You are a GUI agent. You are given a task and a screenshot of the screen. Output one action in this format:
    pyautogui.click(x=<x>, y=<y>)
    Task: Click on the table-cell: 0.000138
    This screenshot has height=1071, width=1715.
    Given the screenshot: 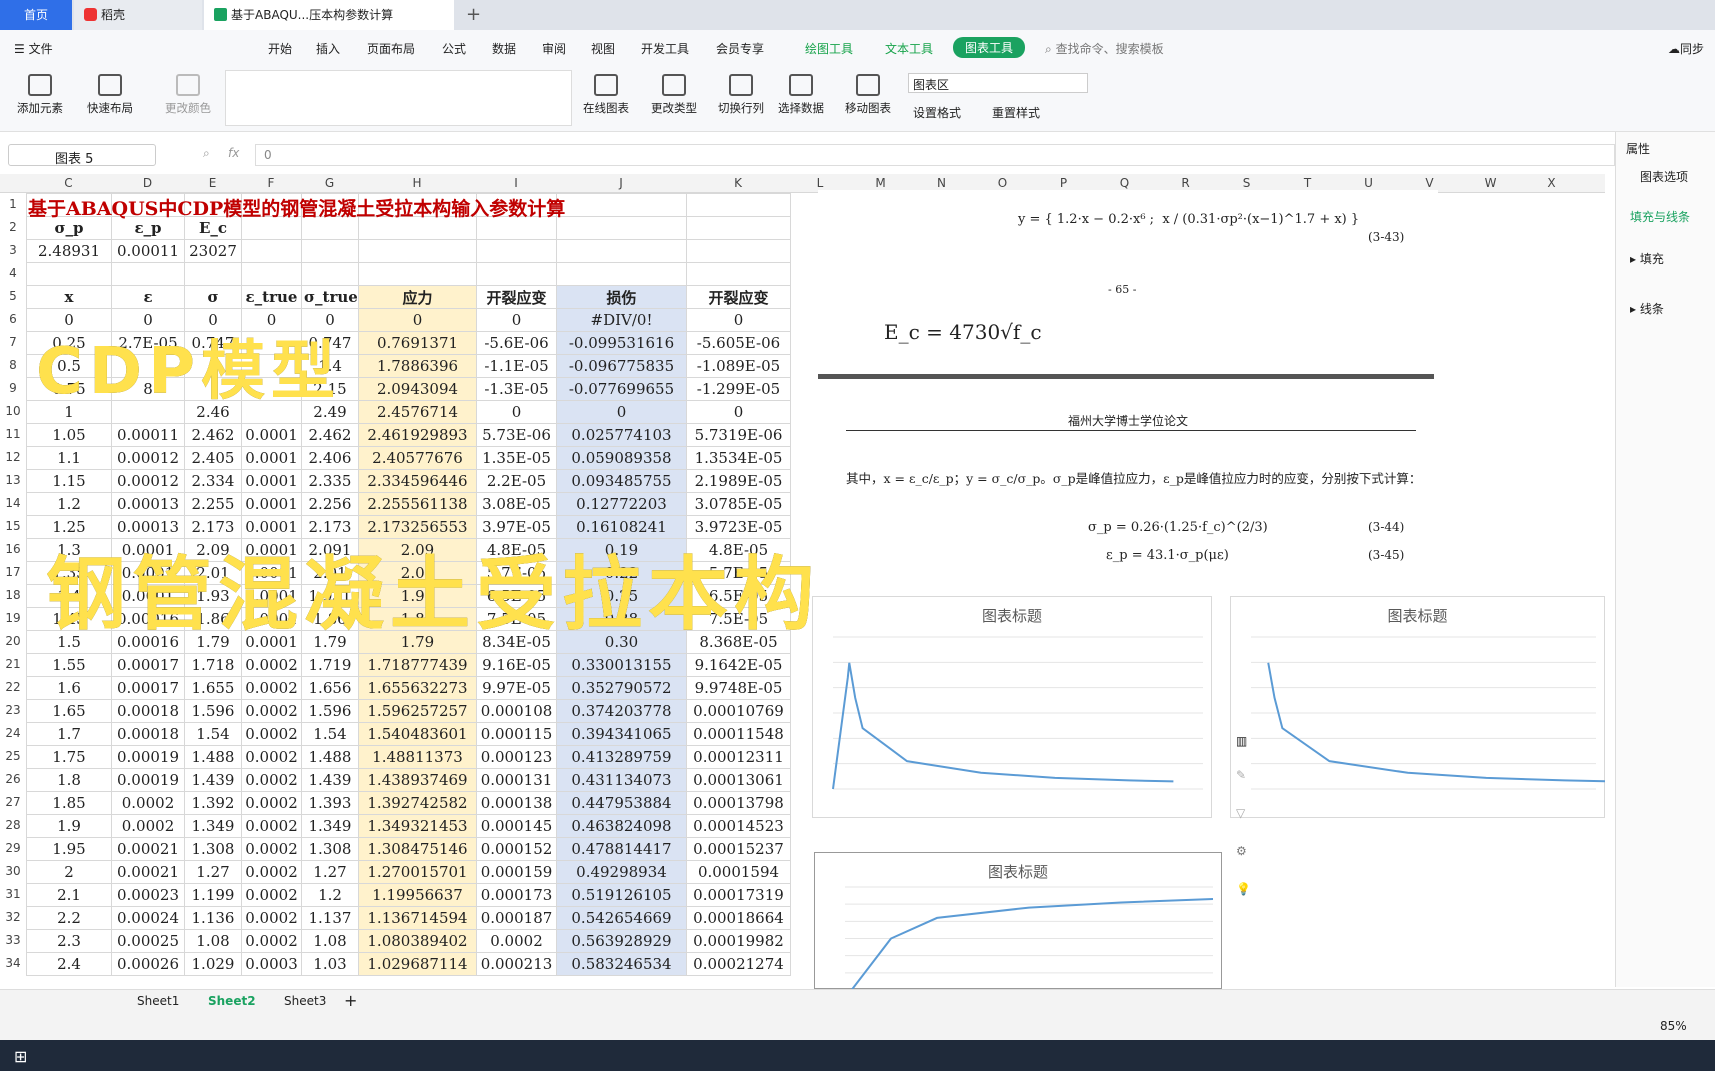 What is the action you would take?
    pyautogui.click(x=516, y=803)
    